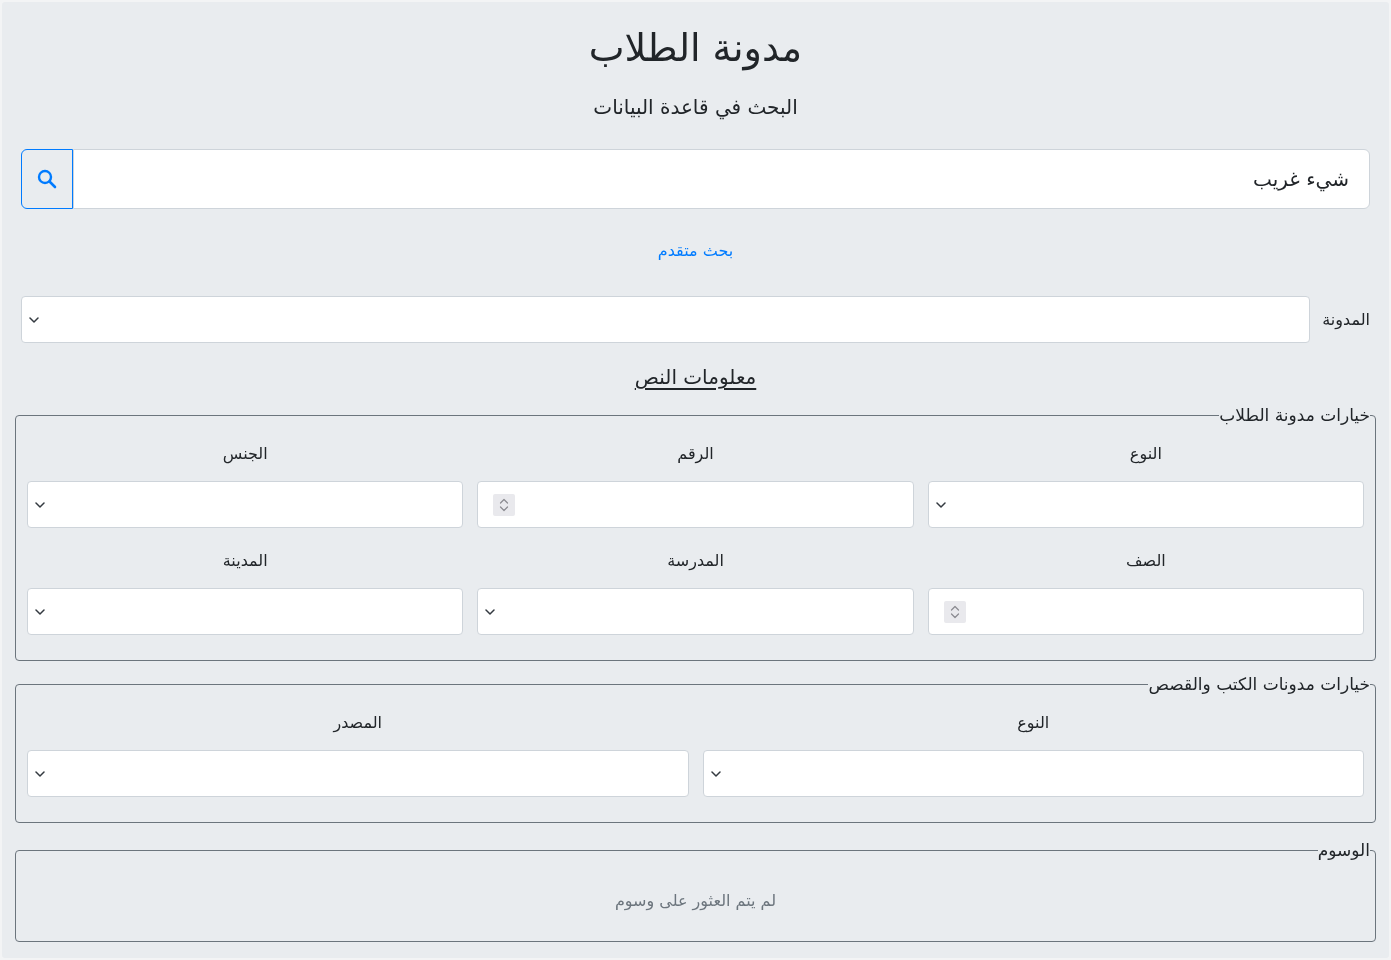 This screenshot has height=960, width=1391. What do you see at coordinates (1346, 320) in the screenshot?
I see `corpus-label: المدونة` at bounding box center [1346, 320].